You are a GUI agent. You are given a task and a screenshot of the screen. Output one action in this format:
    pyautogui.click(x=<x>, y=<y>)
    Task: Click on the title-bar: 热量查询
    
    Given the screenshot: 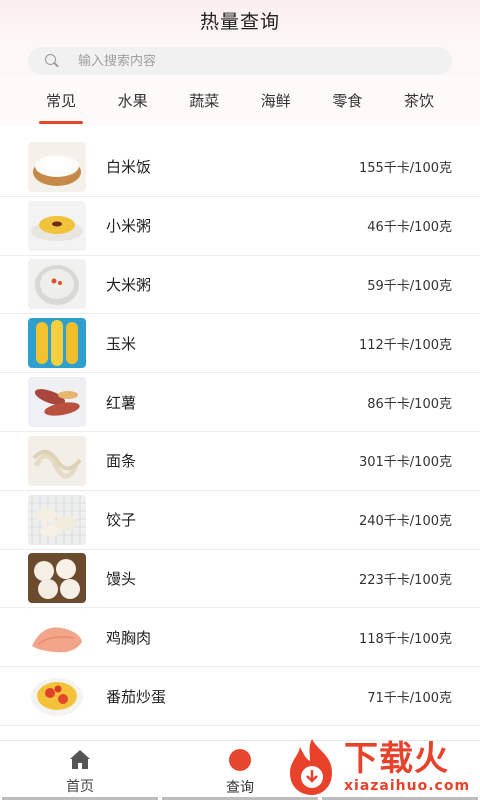 What is the action you would take?
    pyautogui.click(x=240, y=20)
    